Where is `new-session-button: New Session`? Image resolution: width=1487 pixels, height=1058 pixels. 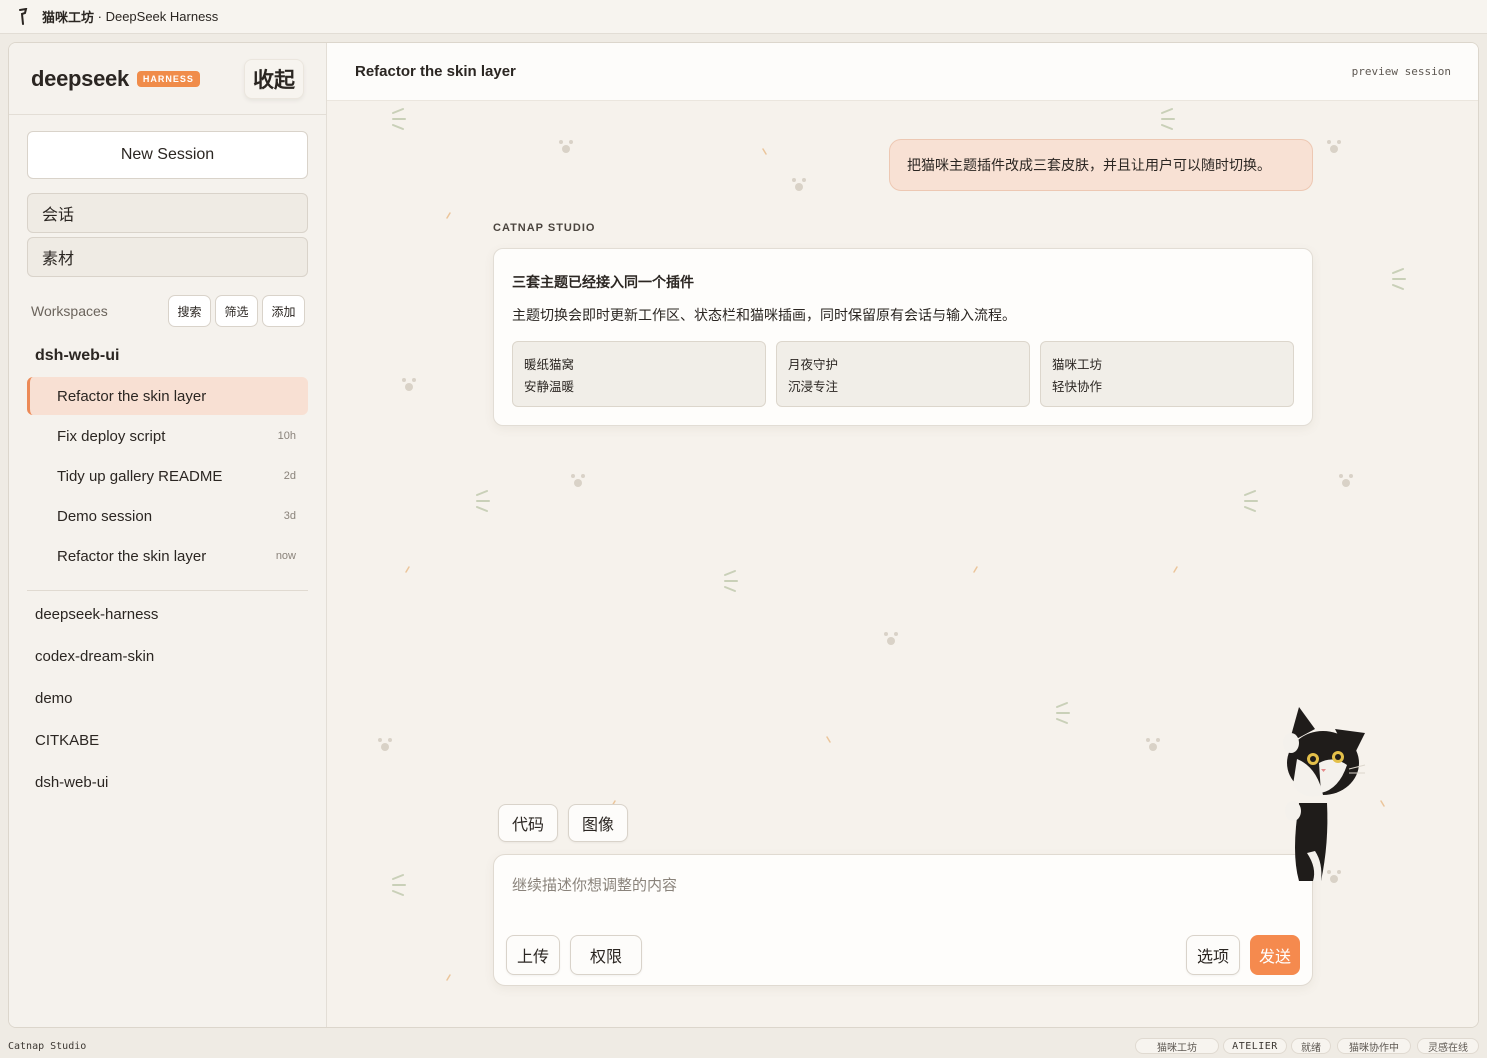 new-session-button: New Session is located at coordinates (167, 155).